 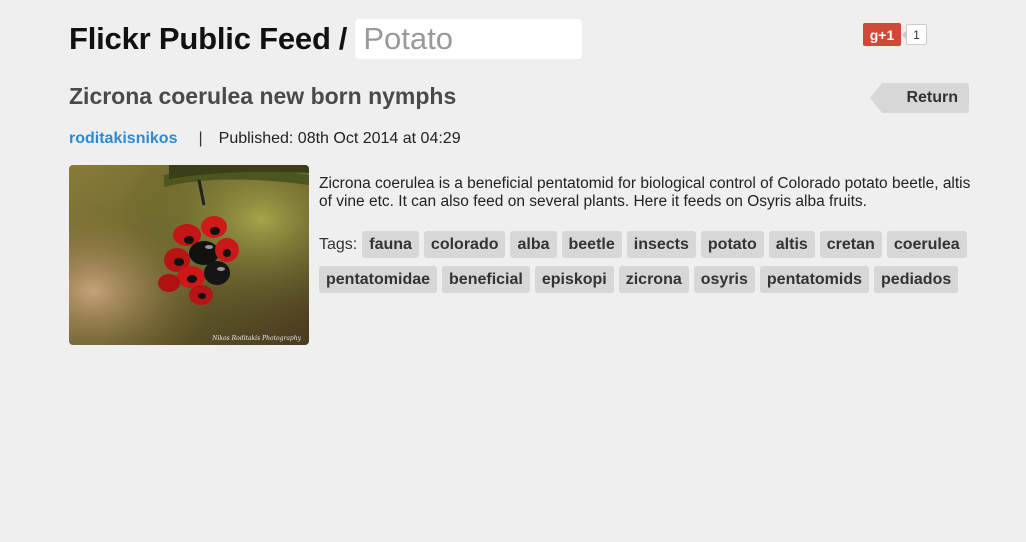 I want to click on tag-potato: potato, so click(x=732, y=244).